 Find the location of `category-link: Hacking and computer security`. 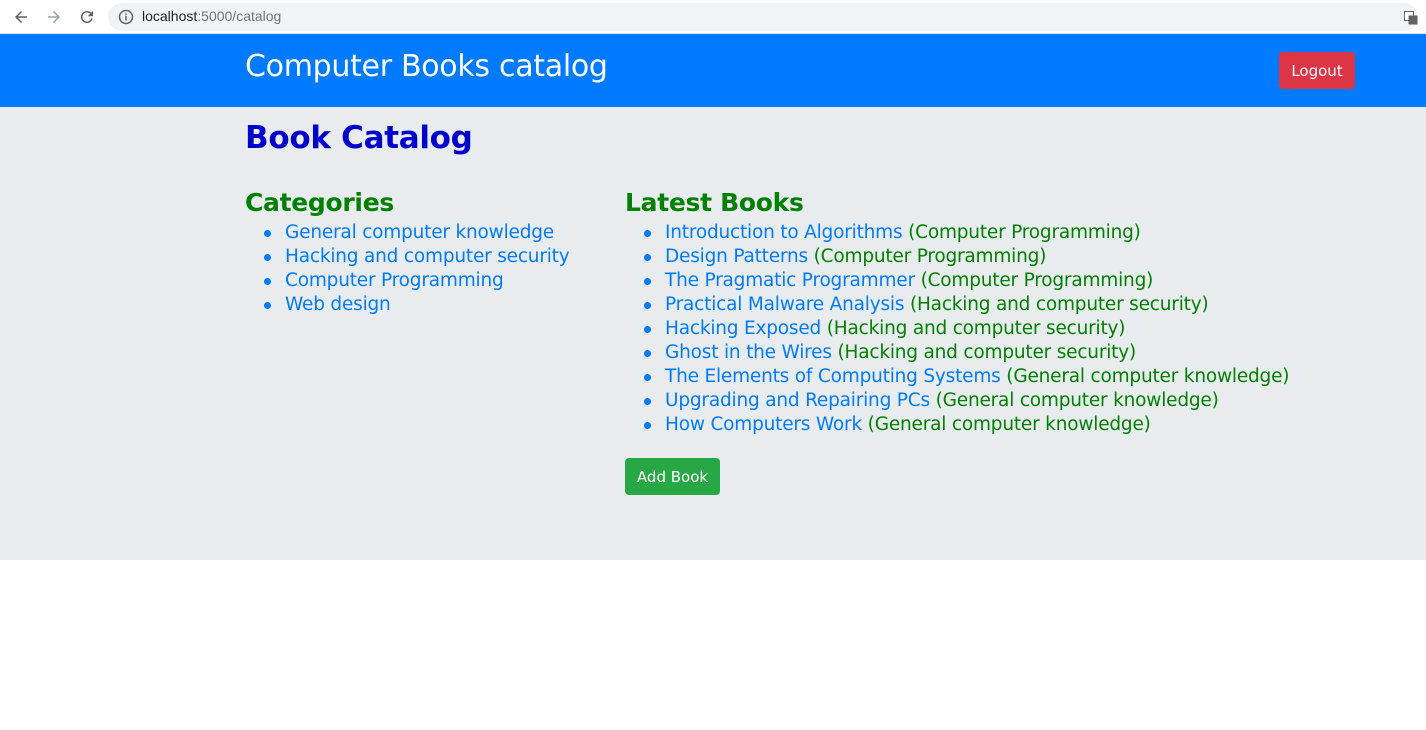

category-link: Hacking and computer security is located at coordinates (427, 256).